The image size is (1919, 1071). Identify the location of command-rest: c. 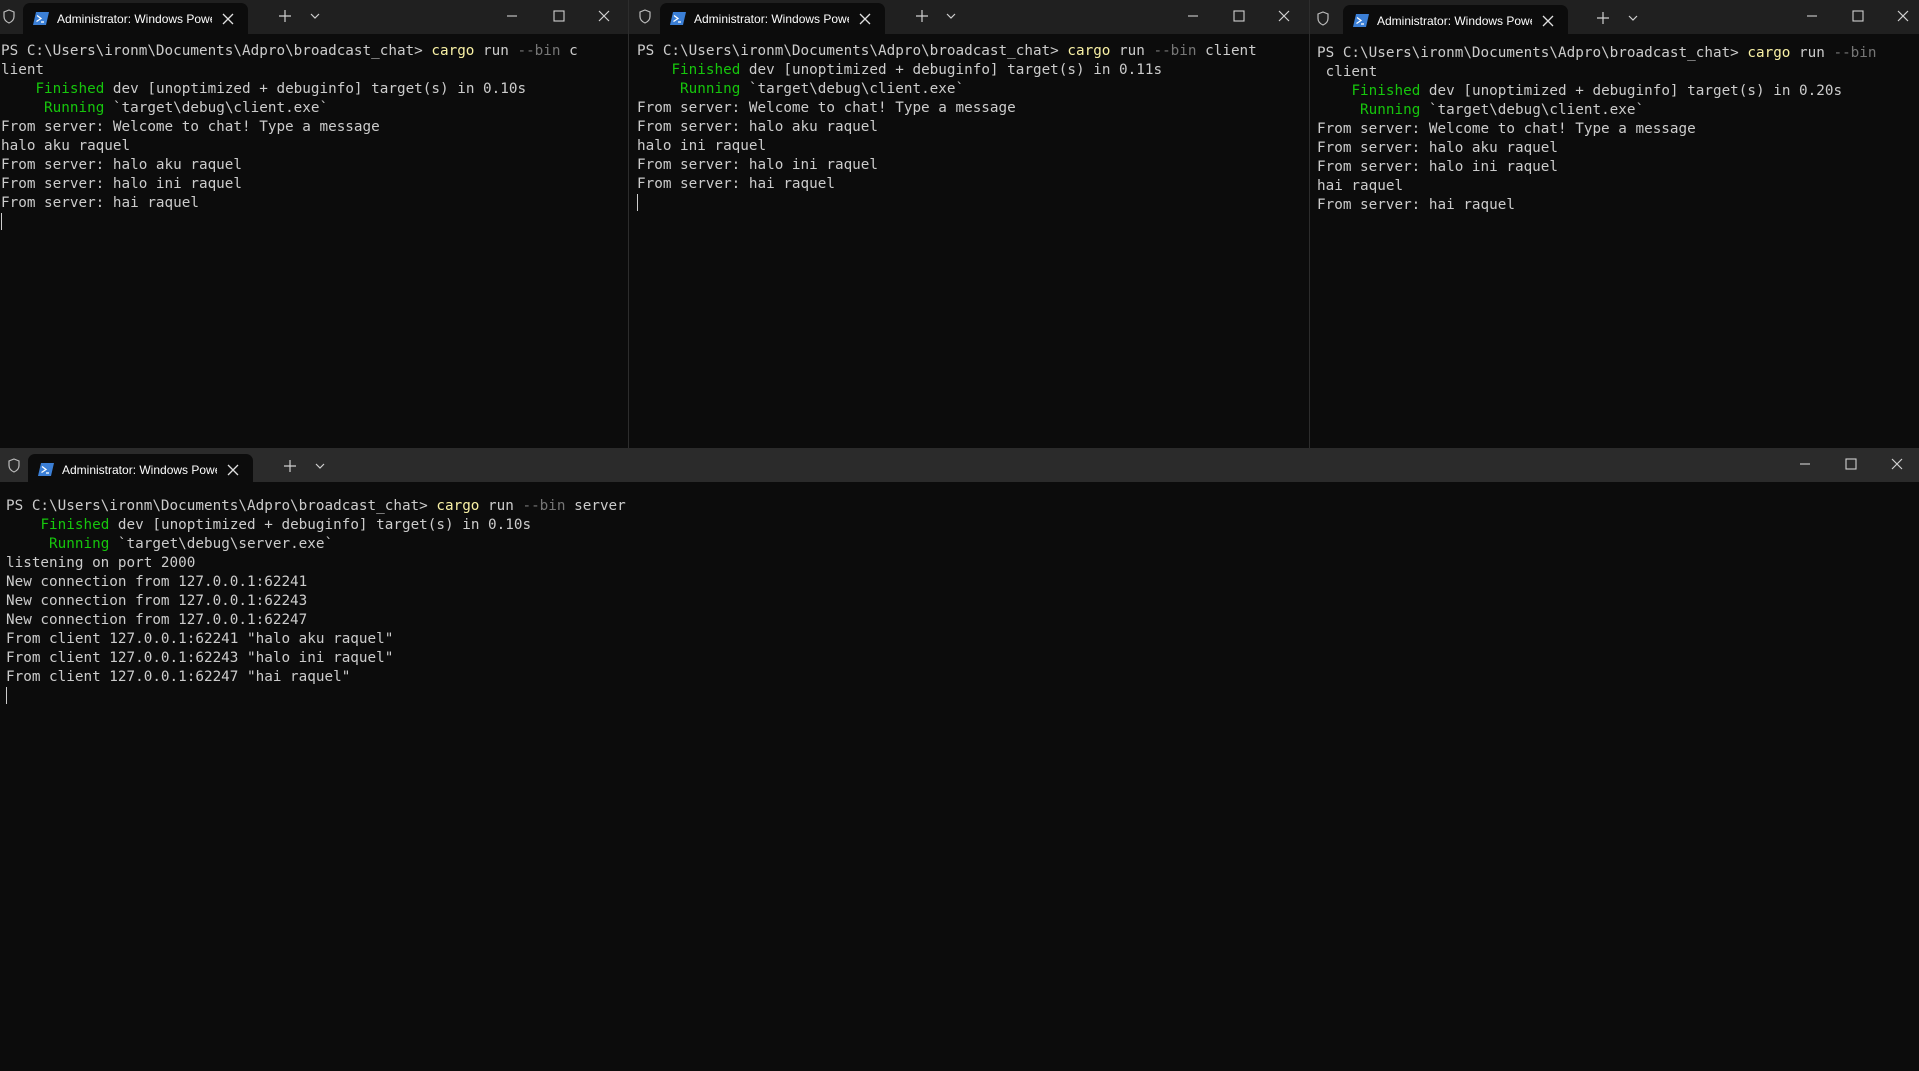
(569, 51).